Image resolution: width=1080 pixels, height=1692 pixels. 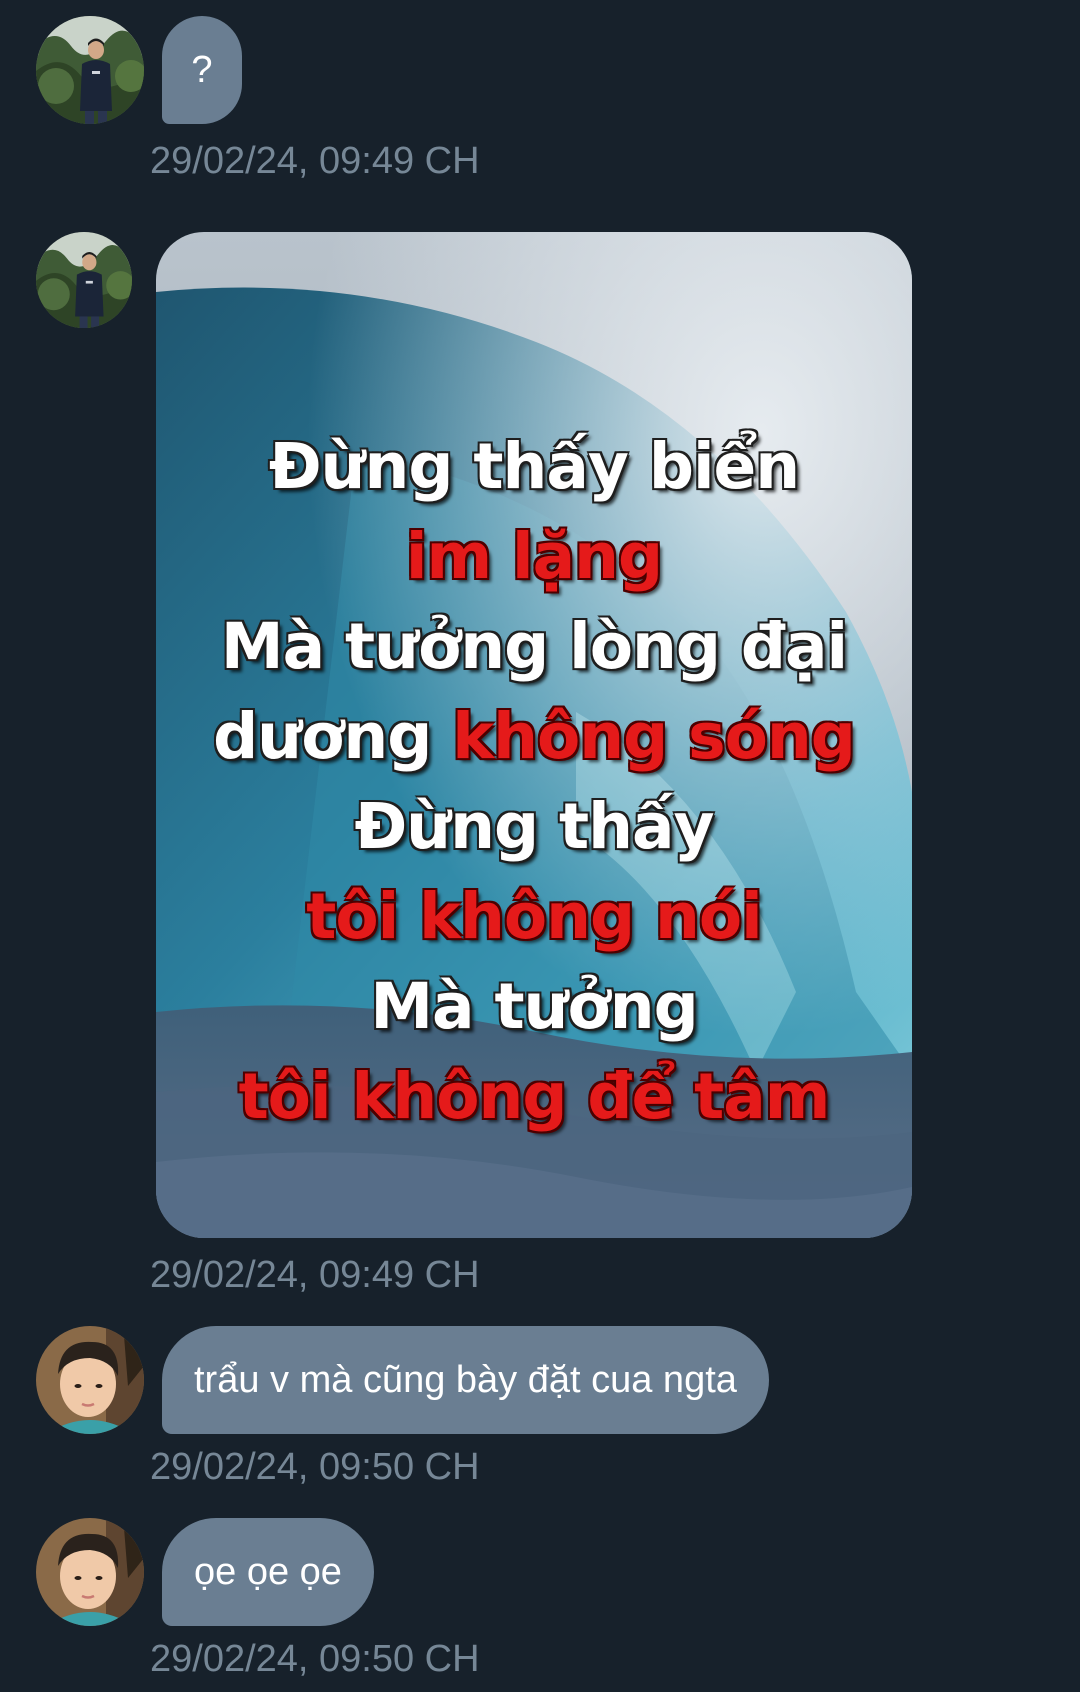 What do you see at coordinates (534, 916) in the screenshot?
I see `caption-line: tôi không nói` at bounding box center [534, 916].